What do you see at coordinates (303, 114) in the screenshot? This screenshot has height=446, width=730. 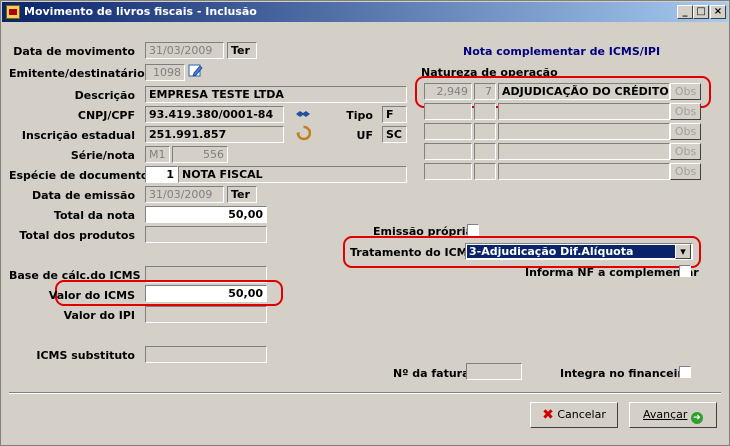 I see `handshake-icon` at bounding box center [303, 114].